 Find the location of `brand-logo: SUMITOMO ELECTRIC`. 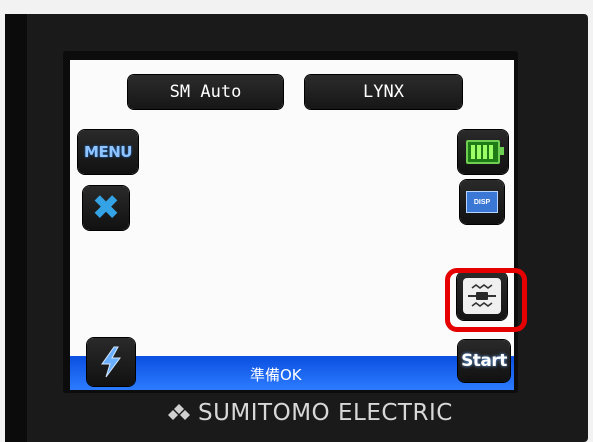

brand-logo: SUMITOMO ELECTRIC is located at coordinates (310, 413).